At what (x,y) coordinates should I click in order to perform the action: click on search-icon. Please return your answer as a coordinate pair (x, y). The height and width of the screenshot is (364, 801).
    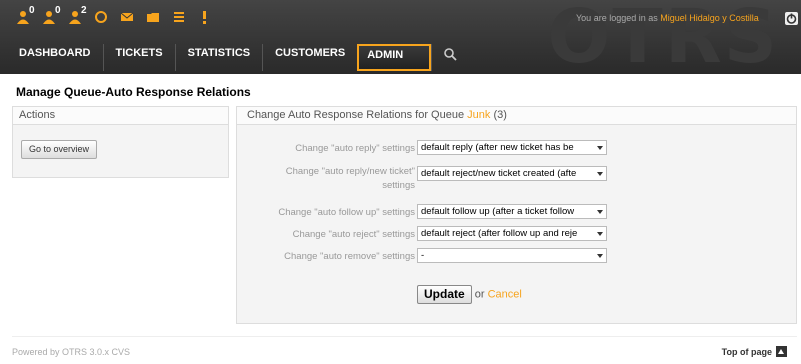
    Looking at the image, I should click on (449, 57).